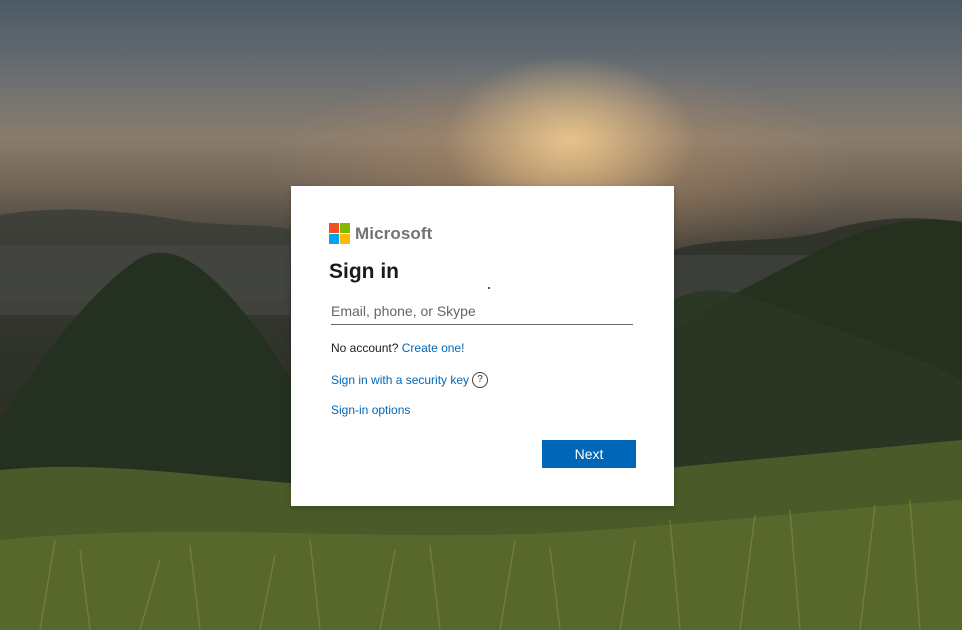  Describe the element at coordinates (364, 271) in the screenshot. I see `page-title: Sign in` at that location.